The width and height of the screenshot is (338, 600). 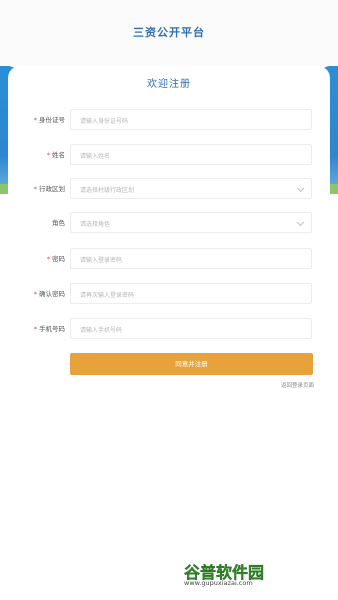 I want to click on field-label: * 确认密码, so click(x=49, y=294).